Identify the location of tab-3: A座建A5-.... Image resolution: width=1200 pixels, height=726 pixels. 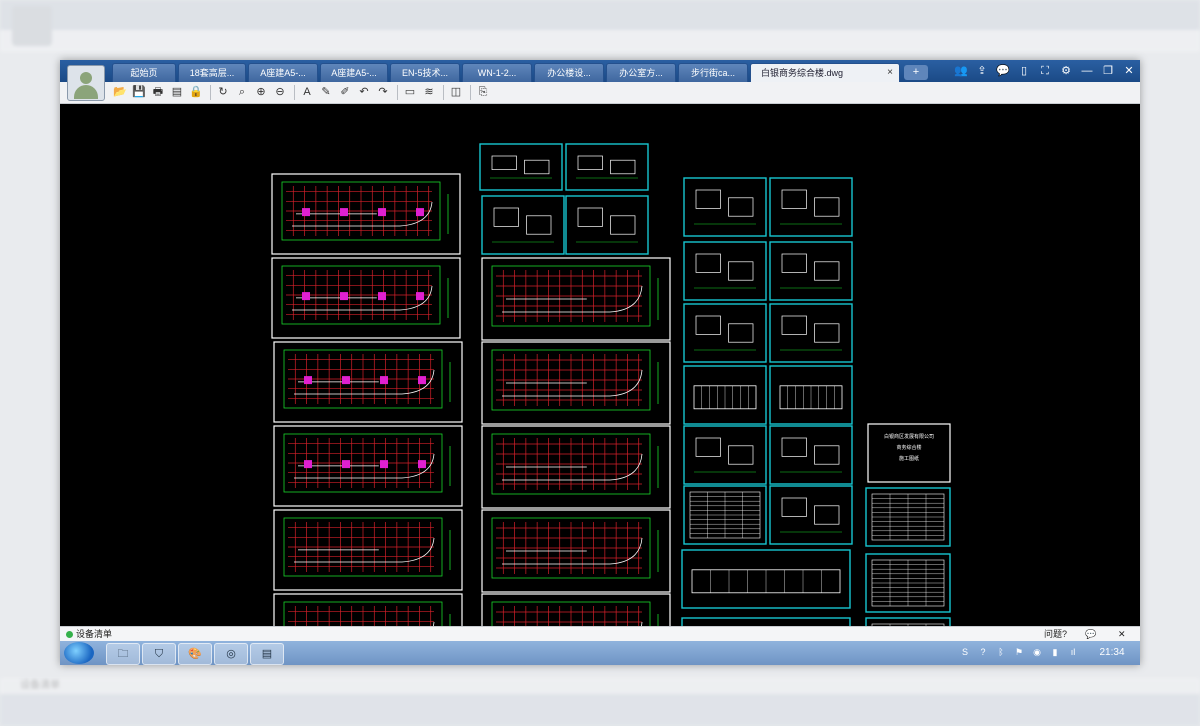
(283, 72).